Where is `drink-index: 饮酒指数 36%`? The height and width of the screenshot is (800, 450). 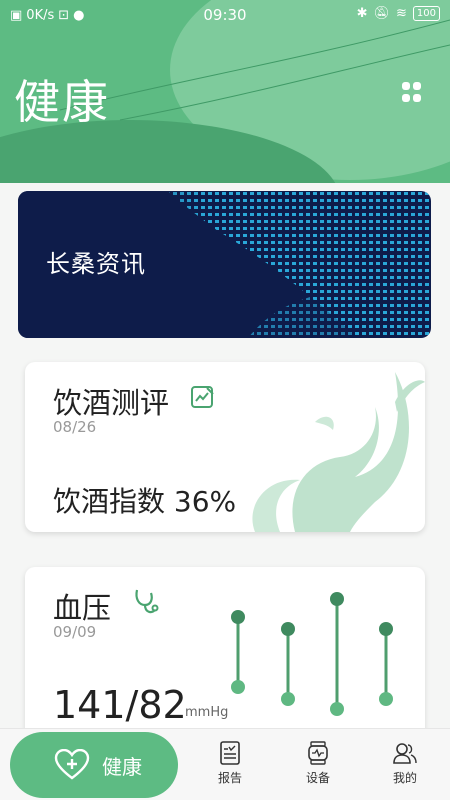
drink-index: 饮酒指数 36% is located at coordinates (144, 500).